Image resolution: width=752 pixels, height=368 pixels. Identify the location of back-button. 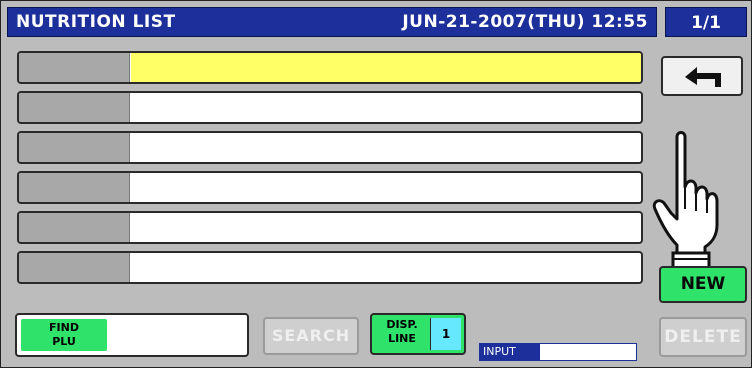
(702, 76).